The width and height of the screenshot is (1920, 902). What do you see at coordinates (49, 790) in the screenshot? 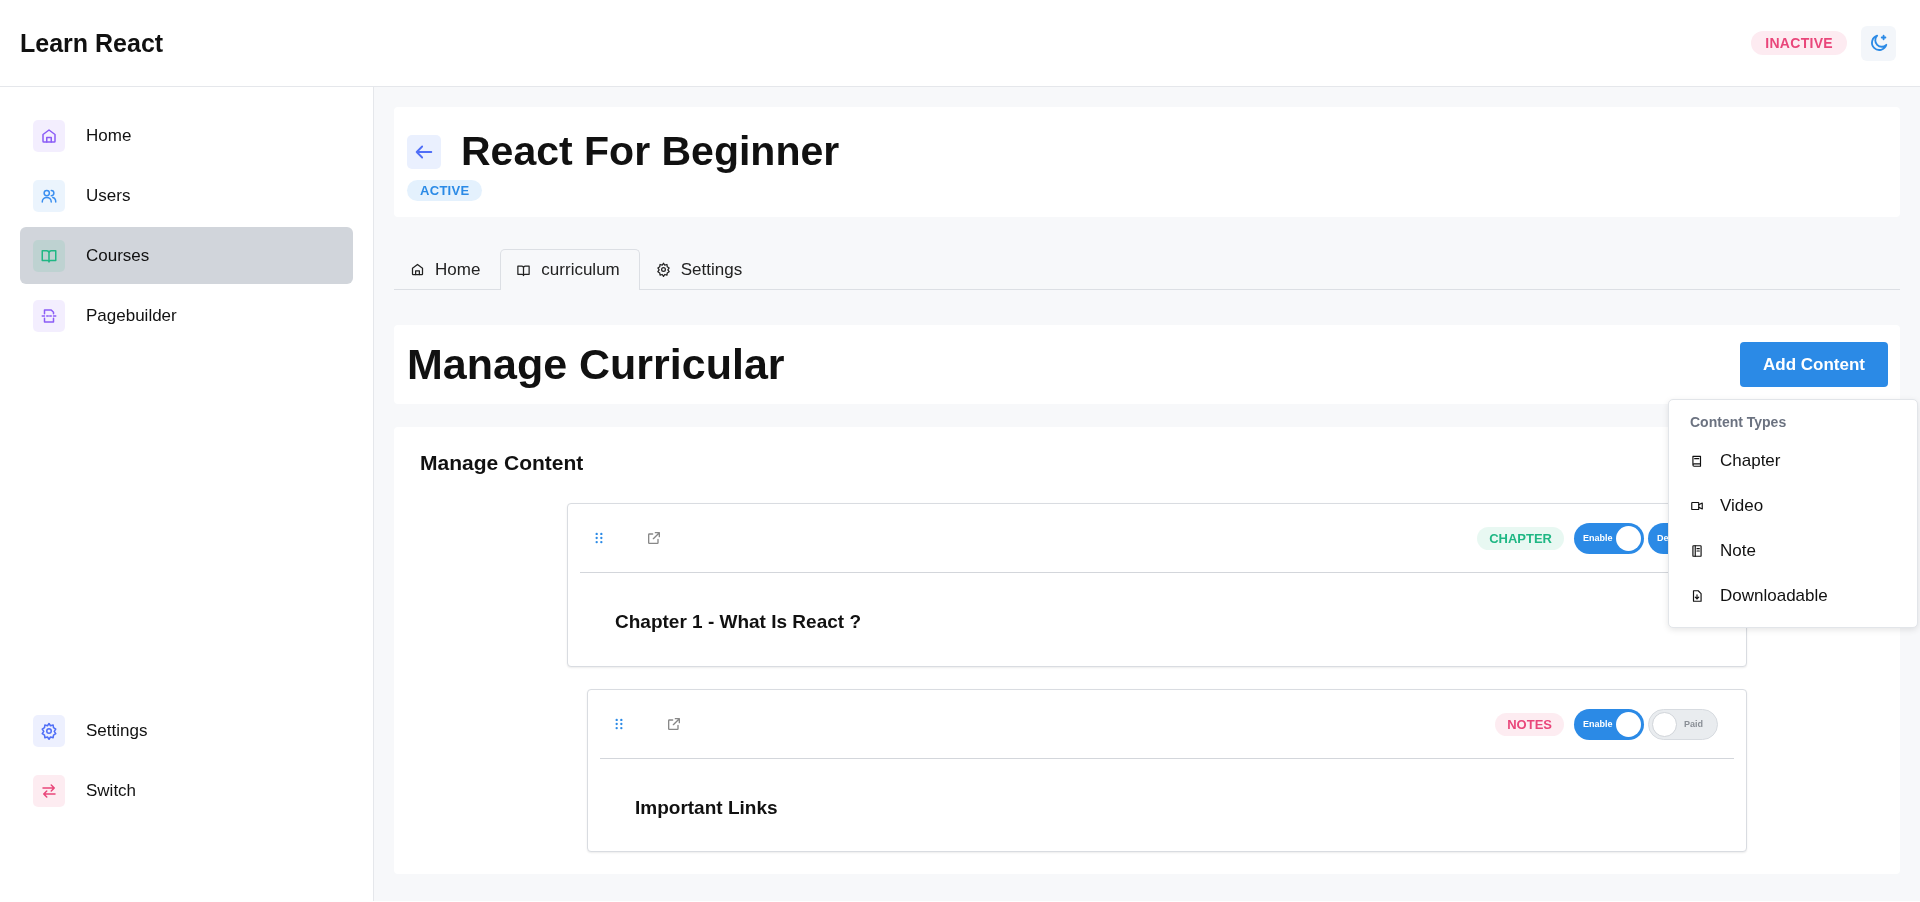
I see `swap-arrows-icon` at bounding box center [49, 790].